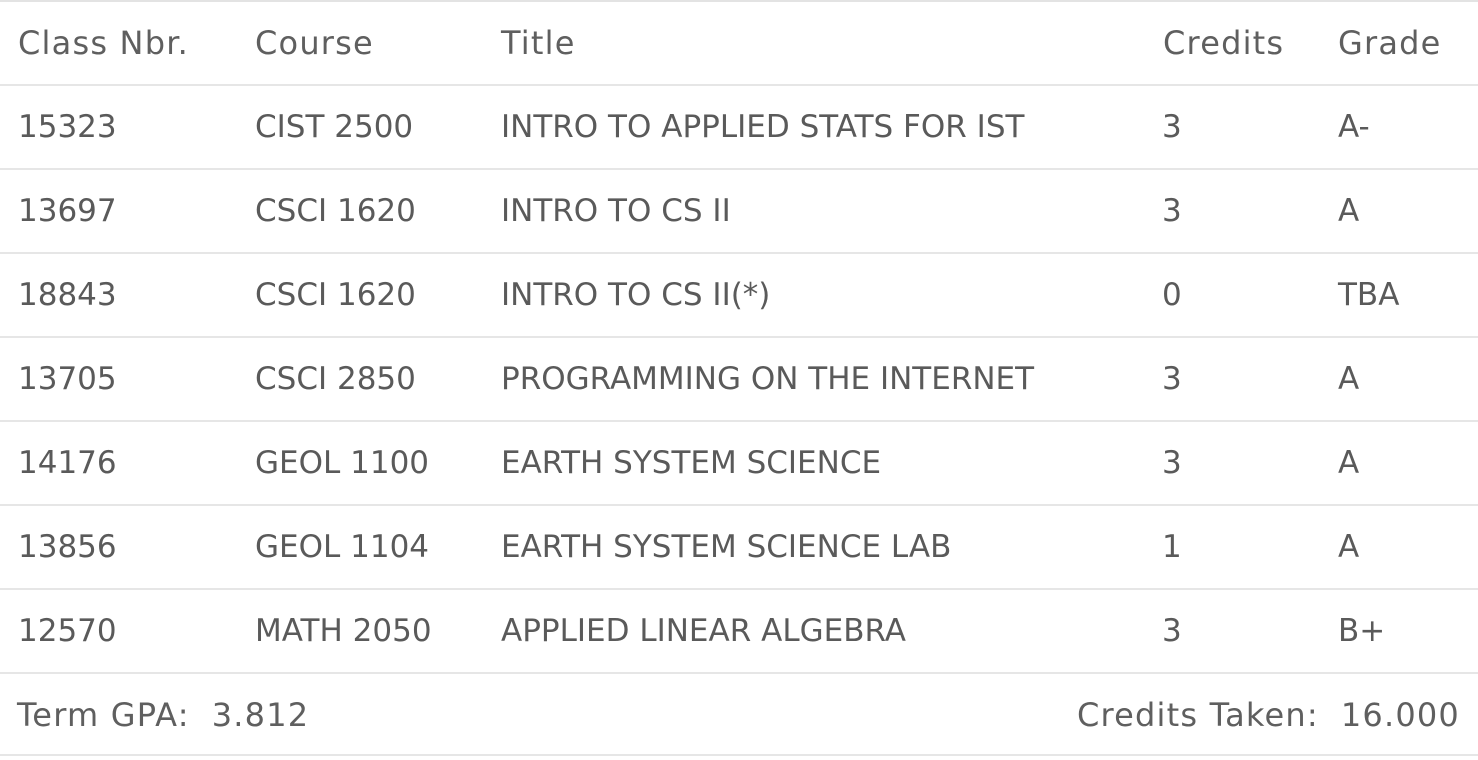 The image size is (1478, 760). Describe the element at coordinates (67, 295) in the screenshot. I see `class-nbr-cell: 18843` at that location.